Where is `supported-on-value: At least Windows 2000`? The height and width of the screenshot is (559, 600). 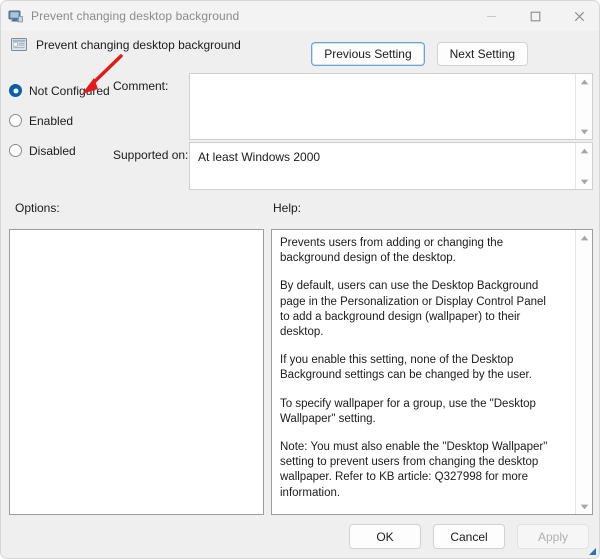 supported-on-value: At least Windows 2000 is located at coordinates (259, 157).